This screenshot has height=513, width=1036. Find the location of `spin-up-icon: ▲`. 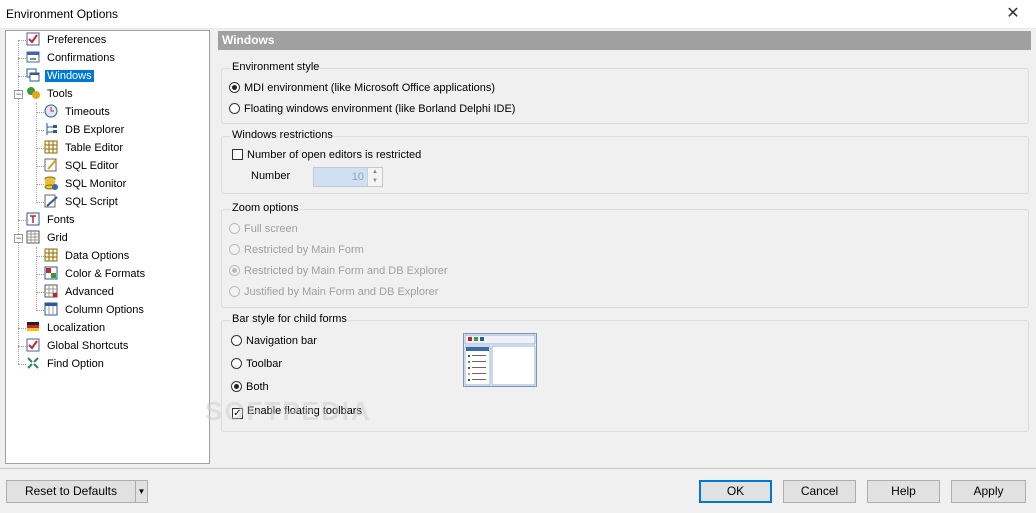

spin-up-icon: ▲ is located at coordinates (375, 172).